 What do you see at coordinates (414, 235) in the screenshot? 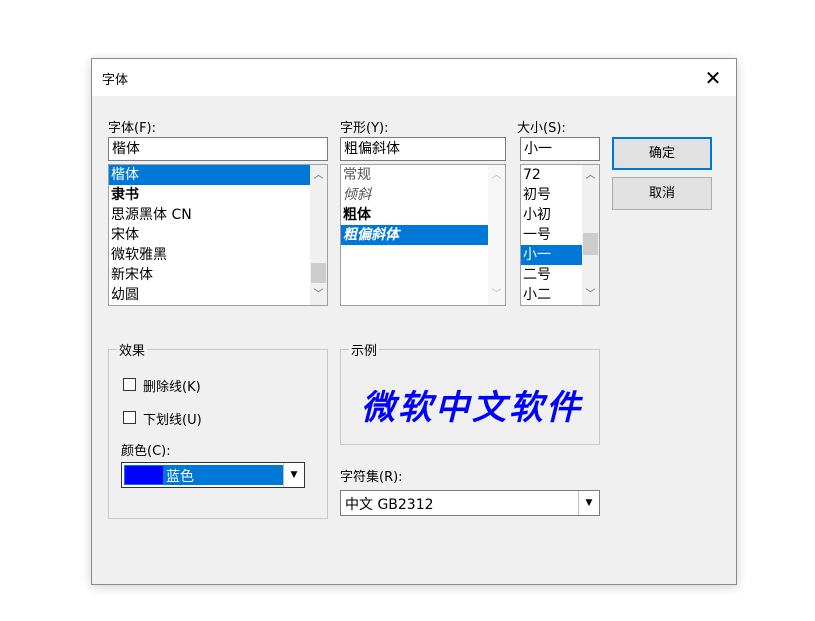
I see `style-list-item: 粗偏斜体` at bounding box center [414, 235].